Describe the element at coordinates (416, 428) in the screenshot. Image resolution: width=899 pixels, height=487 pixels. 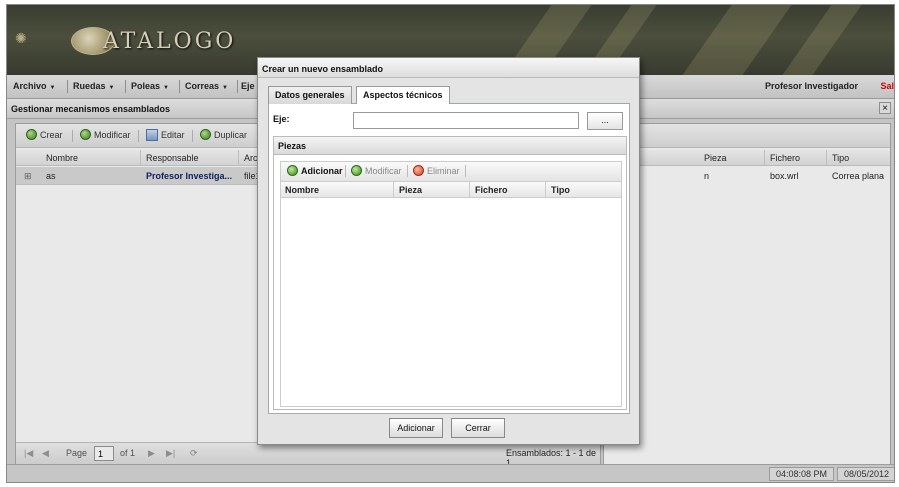
I see `adicionar-button: Adicionar` at that location.